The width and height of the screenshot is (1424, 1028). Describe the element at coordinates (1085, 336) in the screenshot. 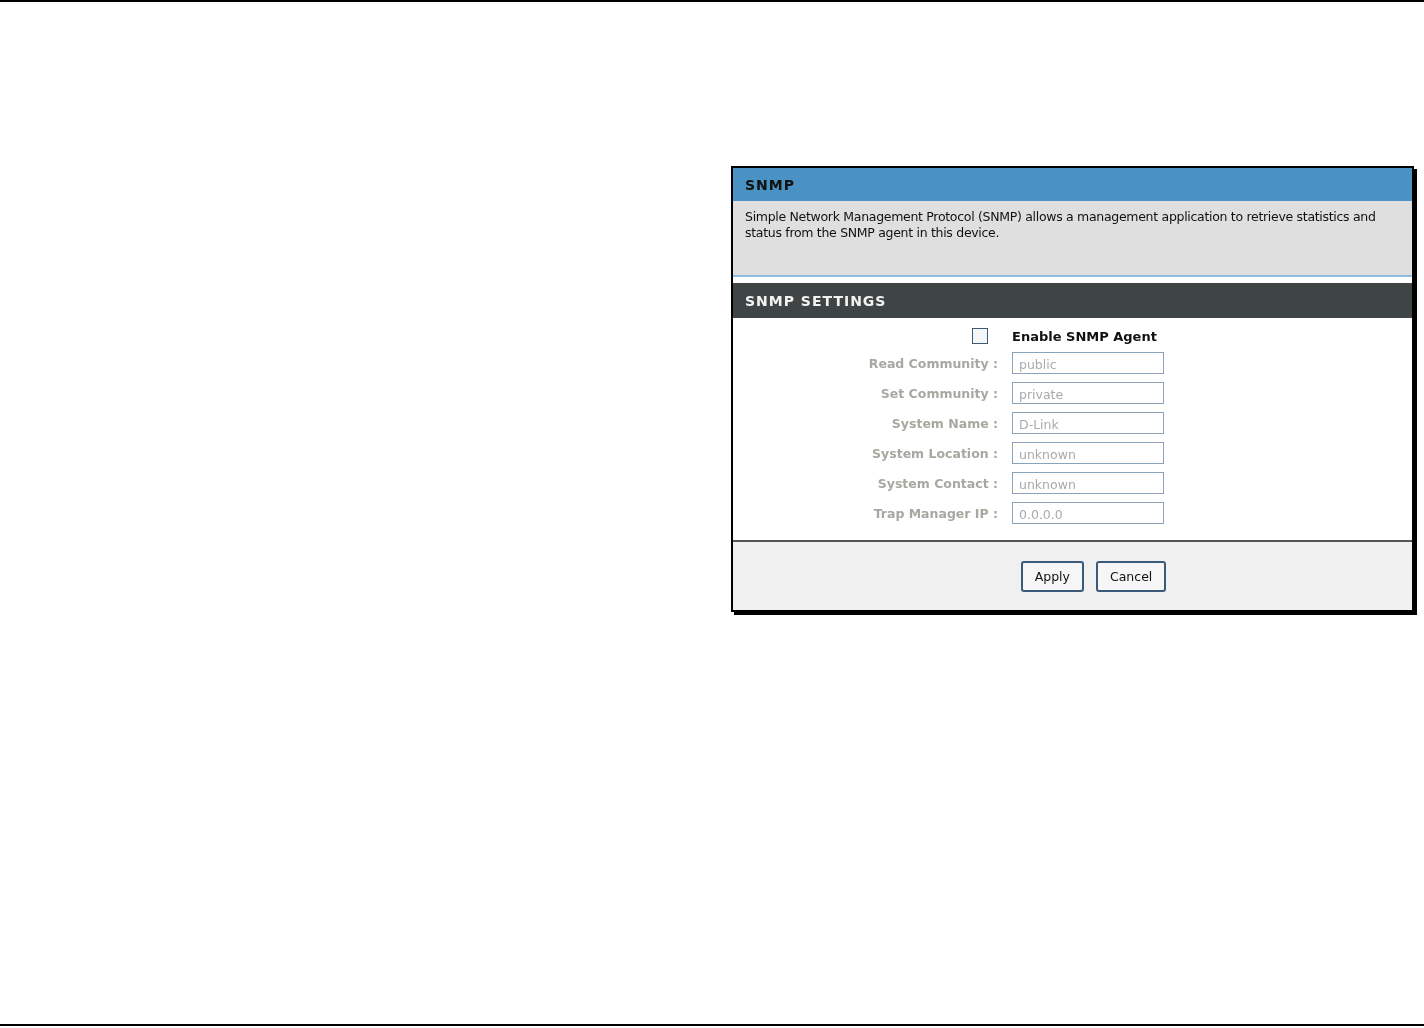

I see `checkbox-label: Enable SNMP Agent` at that location.